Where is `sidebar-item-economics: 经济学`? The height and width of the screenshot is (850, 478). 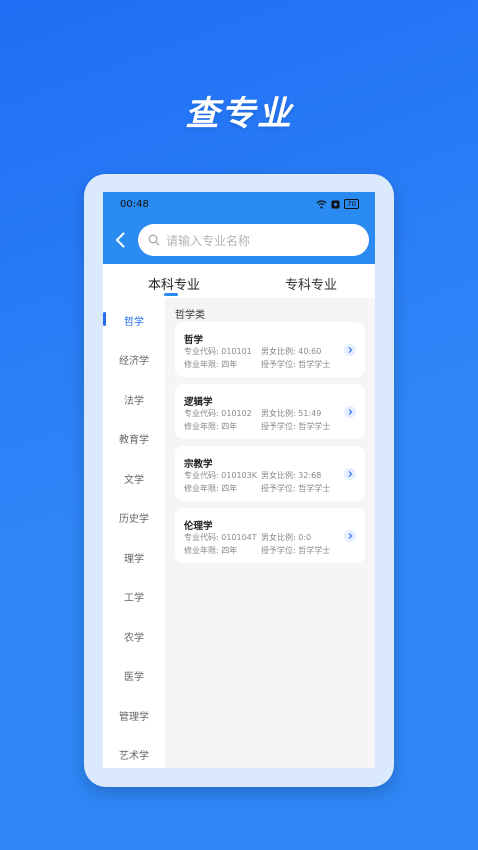 sidebar-item-economics: 经济学 is located at coordinates (134, 359).